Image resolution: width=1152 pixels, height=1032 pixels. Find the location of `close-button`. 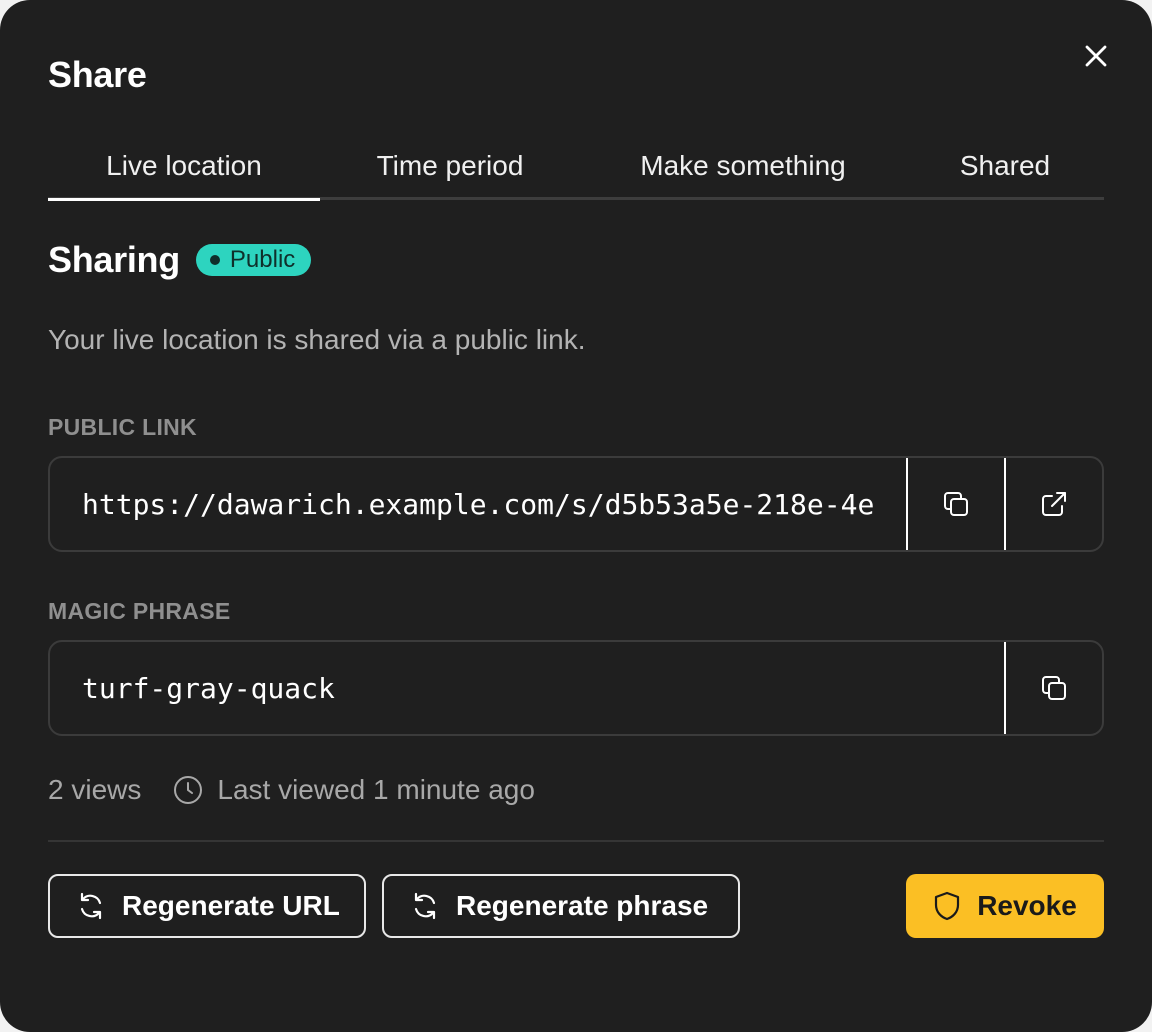

close-button is located at coordinates (1096, 56).